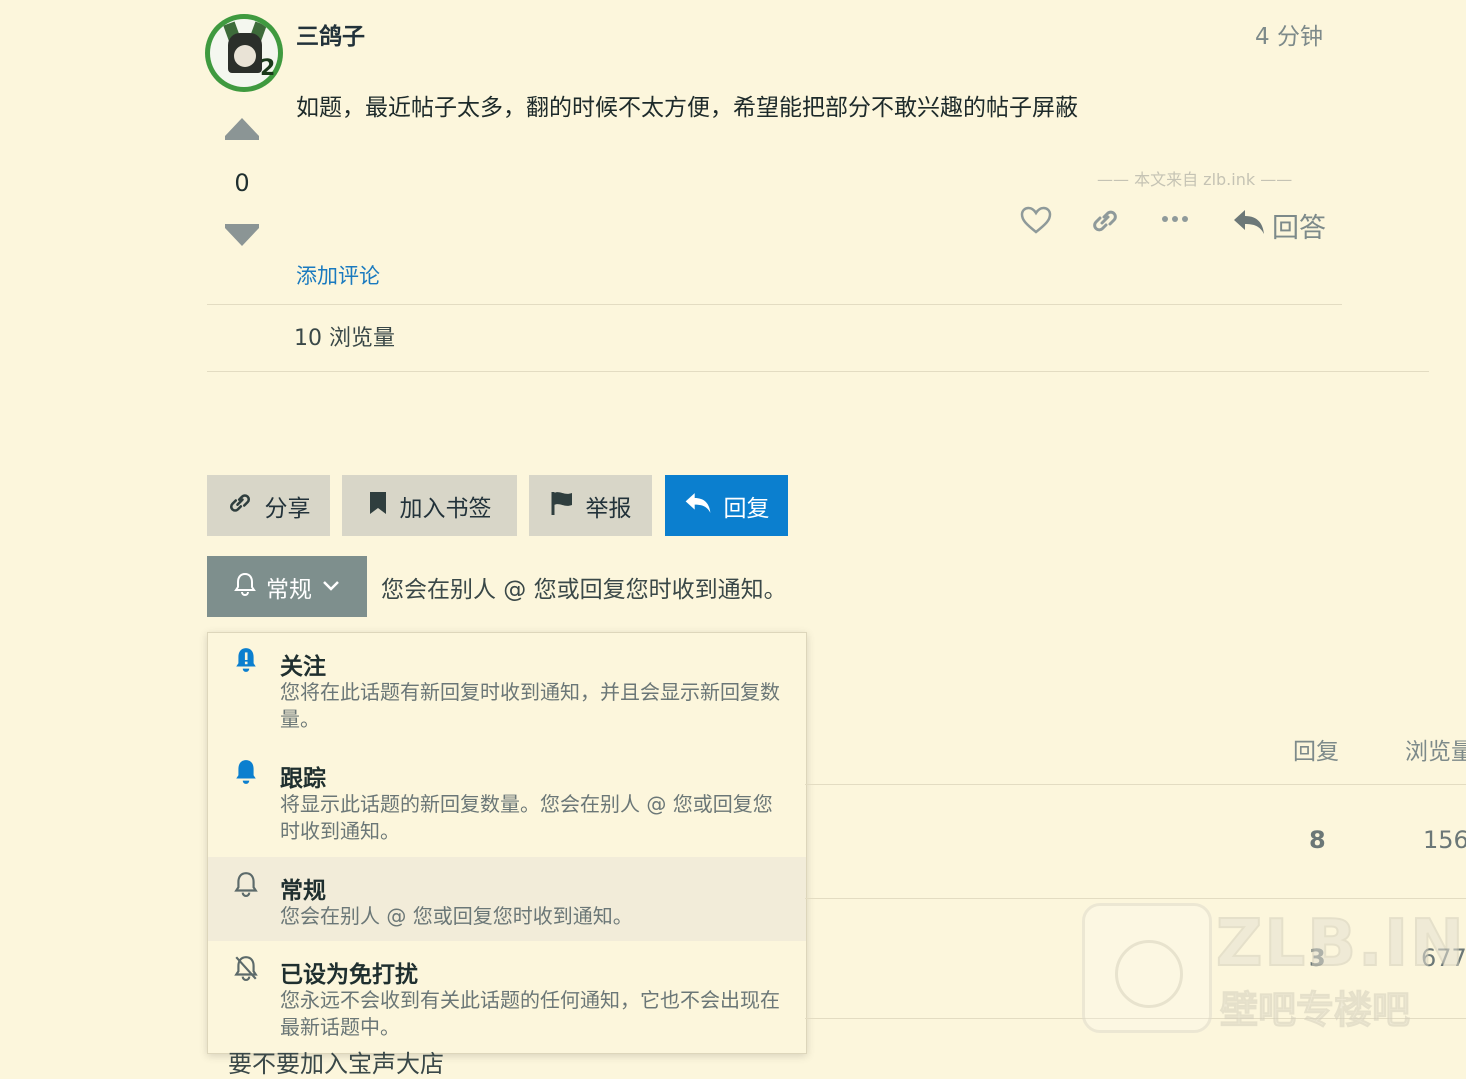 Image resolution: width=1466 pixels, height=1079 pixels. I want to click on option-description: 您将在此话题有新回复时收到通知，并且会显示新回复数量。, so click(530, 705).